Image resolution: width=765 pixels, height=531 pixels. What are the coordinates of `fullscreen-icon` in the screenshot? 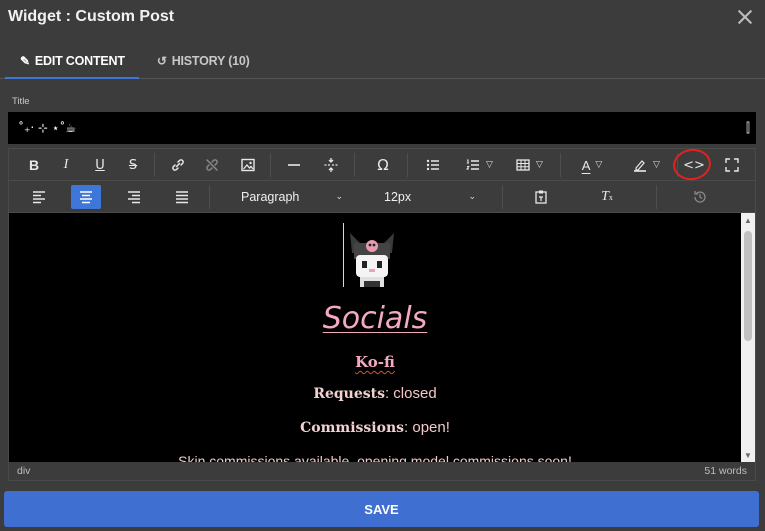 It's located at (732, 165).